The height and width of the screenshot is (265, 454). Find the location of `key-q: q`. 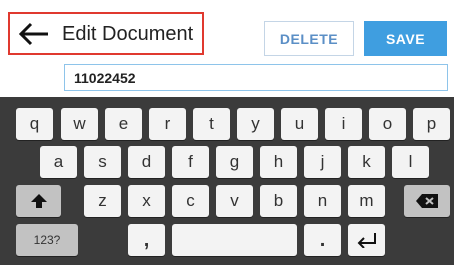

key-q: q is located at coordinates (34, 124).